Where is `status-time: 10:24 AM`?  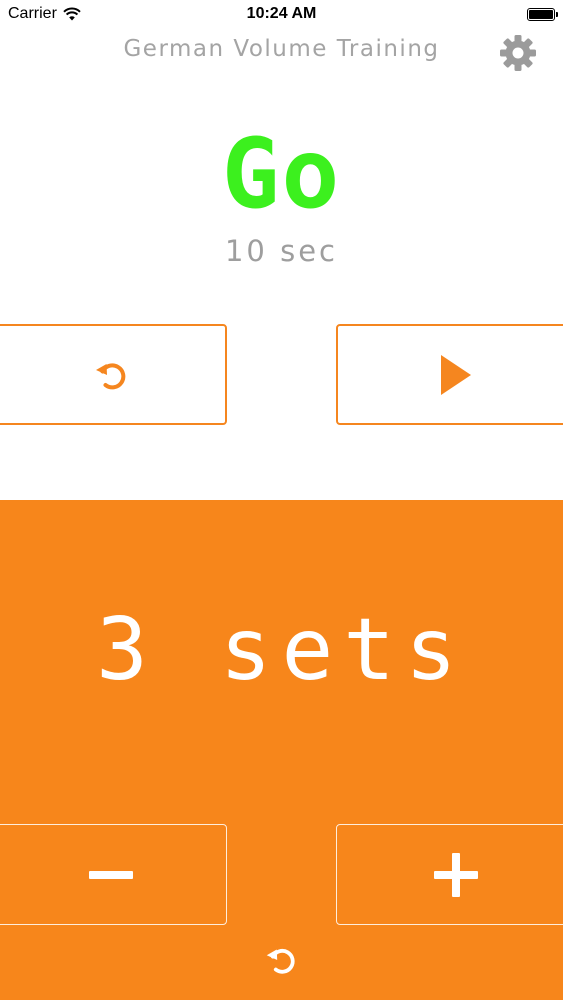 status-time: 10:24 AM is located at coordinates (281, 13).